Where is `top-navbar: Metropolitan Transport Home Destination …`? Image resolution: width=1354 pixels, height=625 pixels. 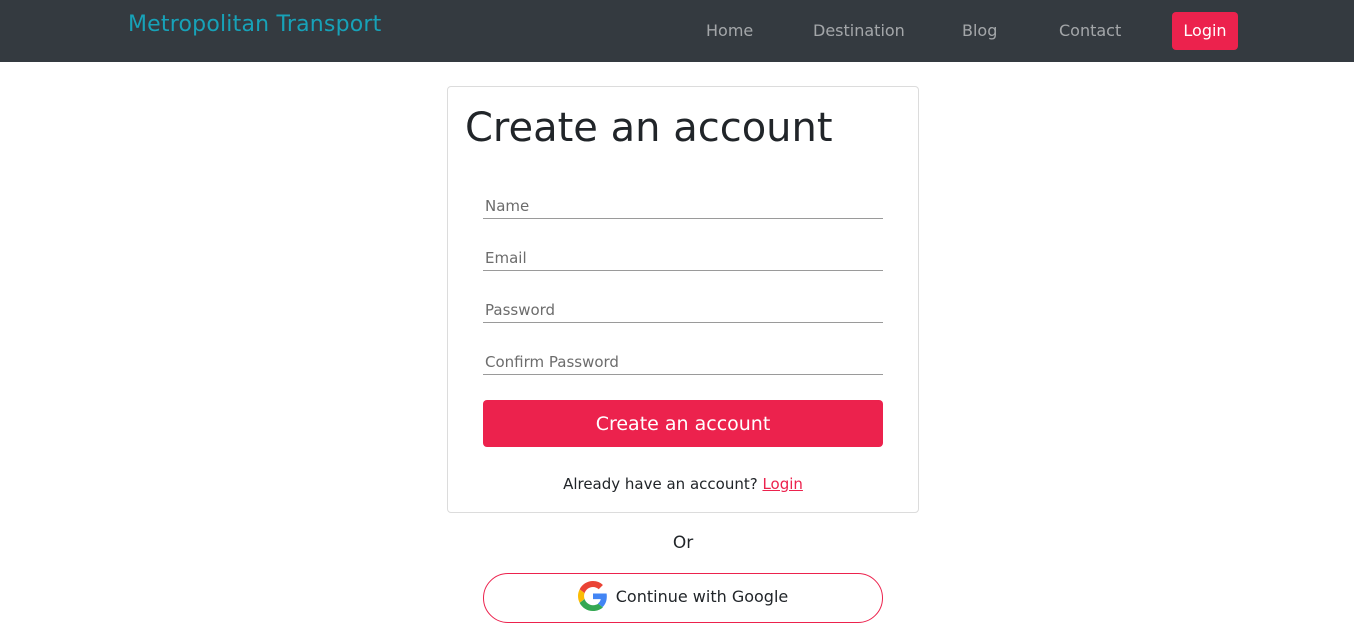 top-navbar: Metropolitan Transport Home Destination … is located at coordinates (677, 31).